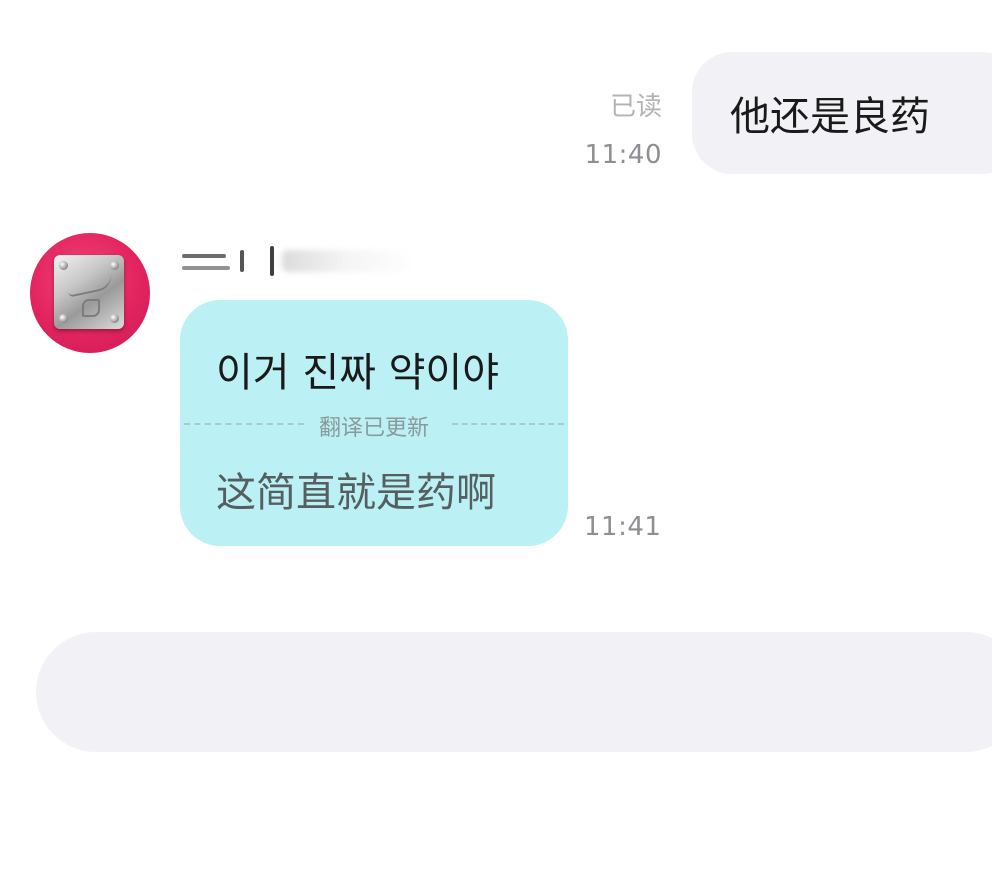 The width and height of the screenshot is (992, 881). What do you see at coordinates (298, 261) in the screenshot?
I see `sender-name-redacted` at bounding box center [298, 261].